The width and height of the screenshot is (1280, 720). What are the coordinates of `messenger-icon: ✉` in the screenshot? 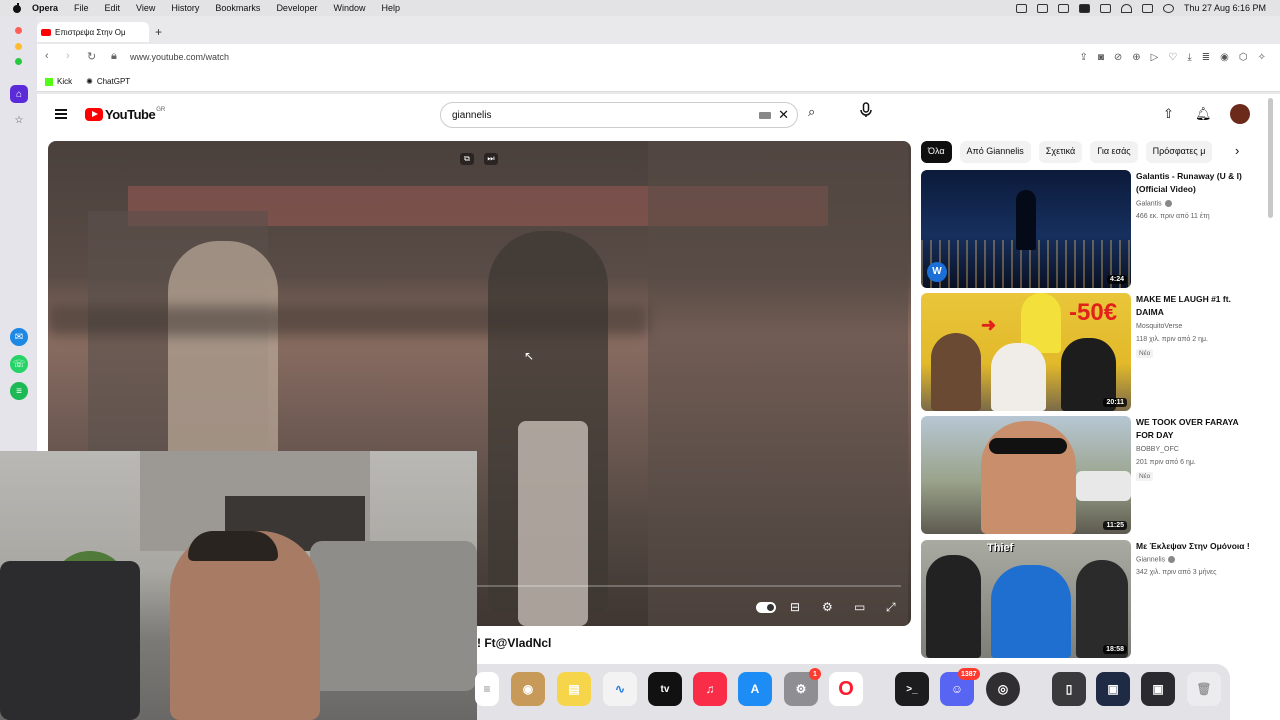 It's located at (19, 337).